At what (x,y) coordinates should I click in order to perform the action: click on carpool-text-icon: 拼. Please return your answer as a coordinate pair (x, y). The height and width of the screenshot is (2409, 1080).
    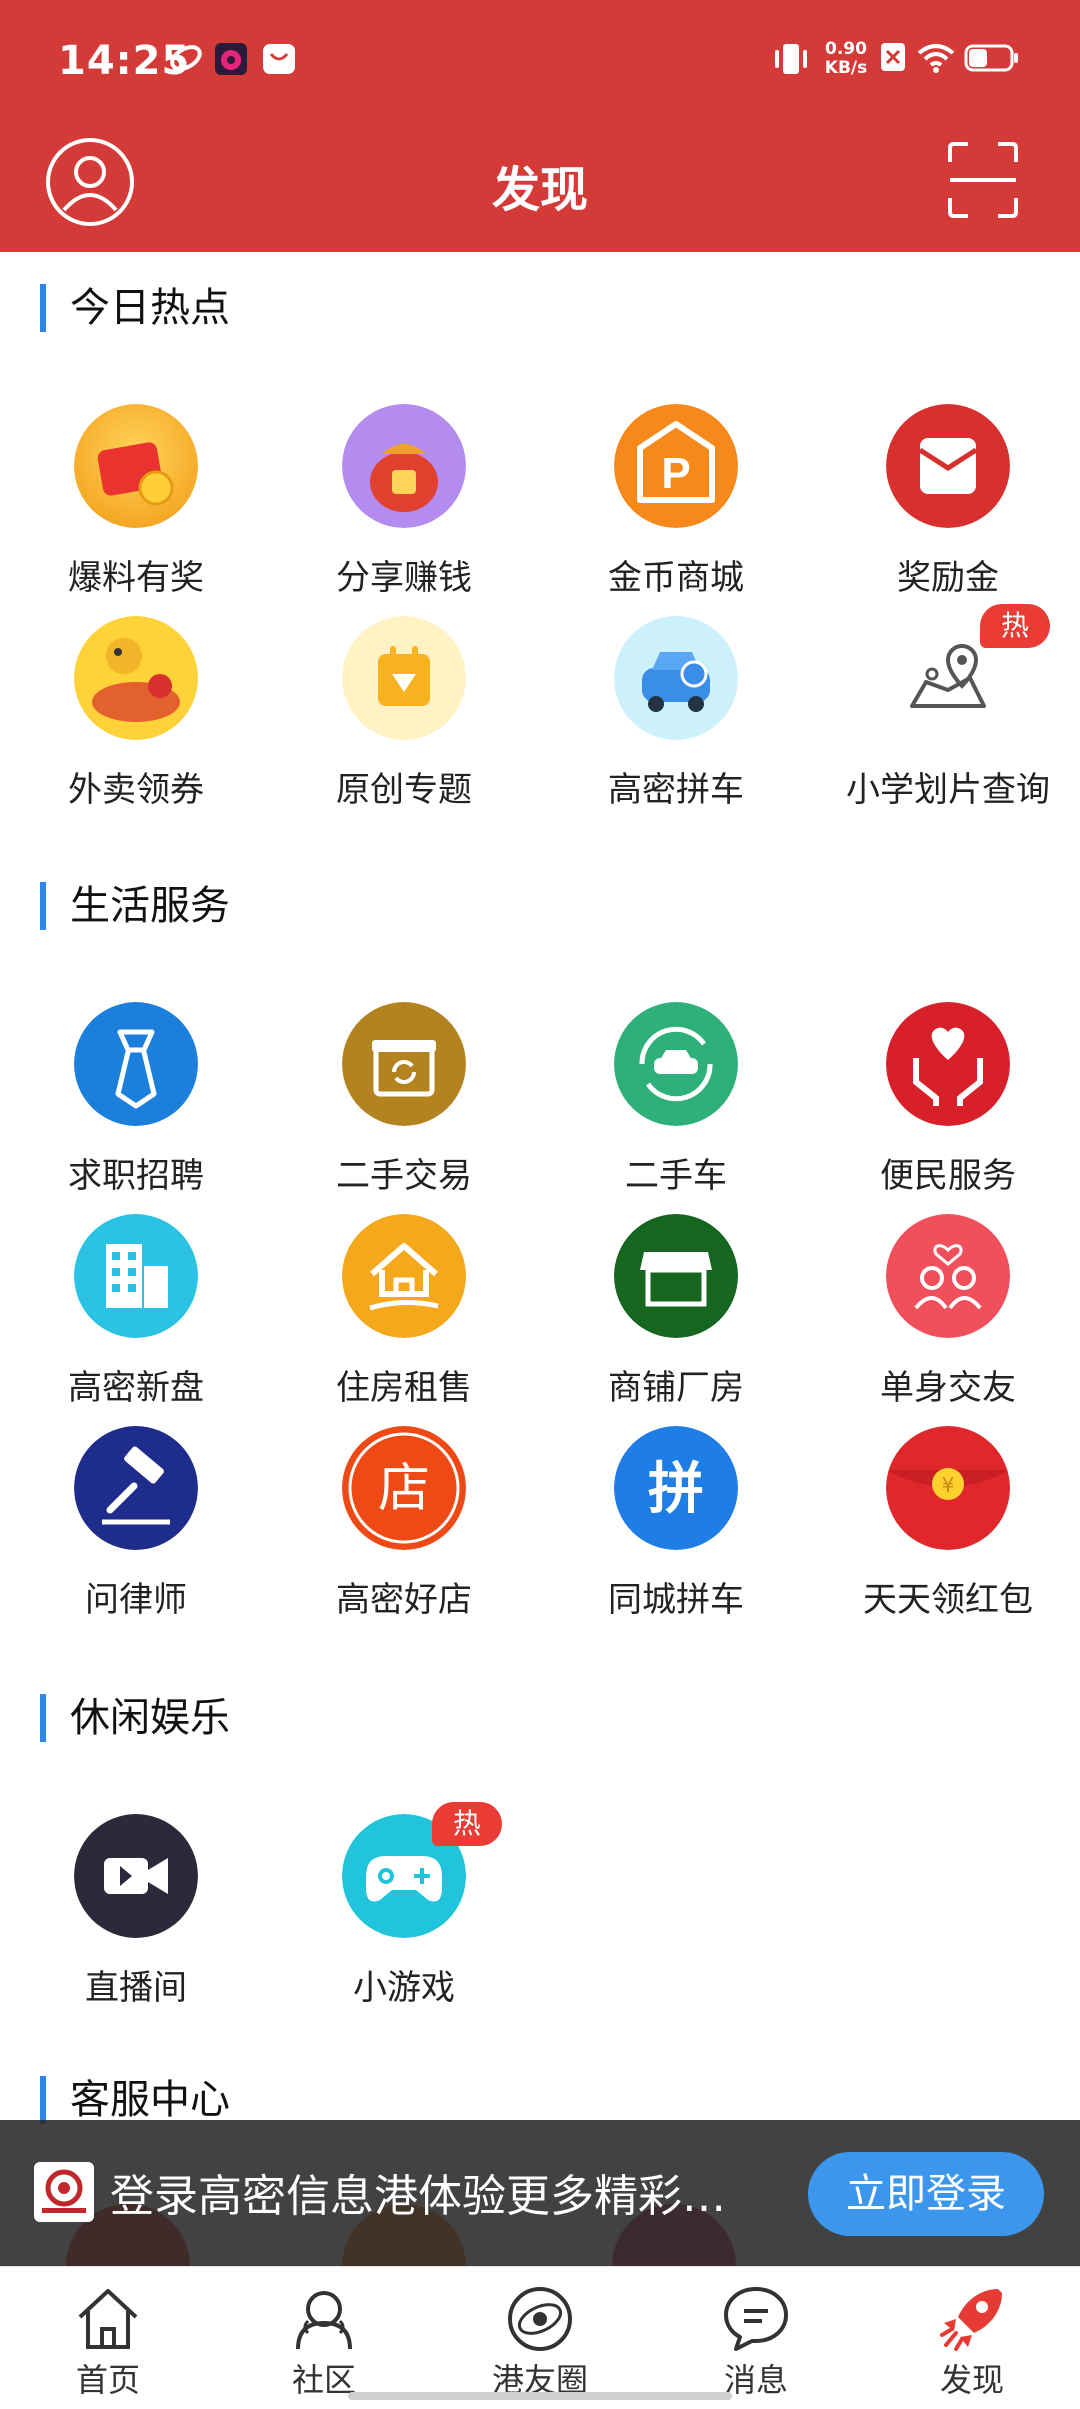
    Looking at the image, I should click on (676, 1488).